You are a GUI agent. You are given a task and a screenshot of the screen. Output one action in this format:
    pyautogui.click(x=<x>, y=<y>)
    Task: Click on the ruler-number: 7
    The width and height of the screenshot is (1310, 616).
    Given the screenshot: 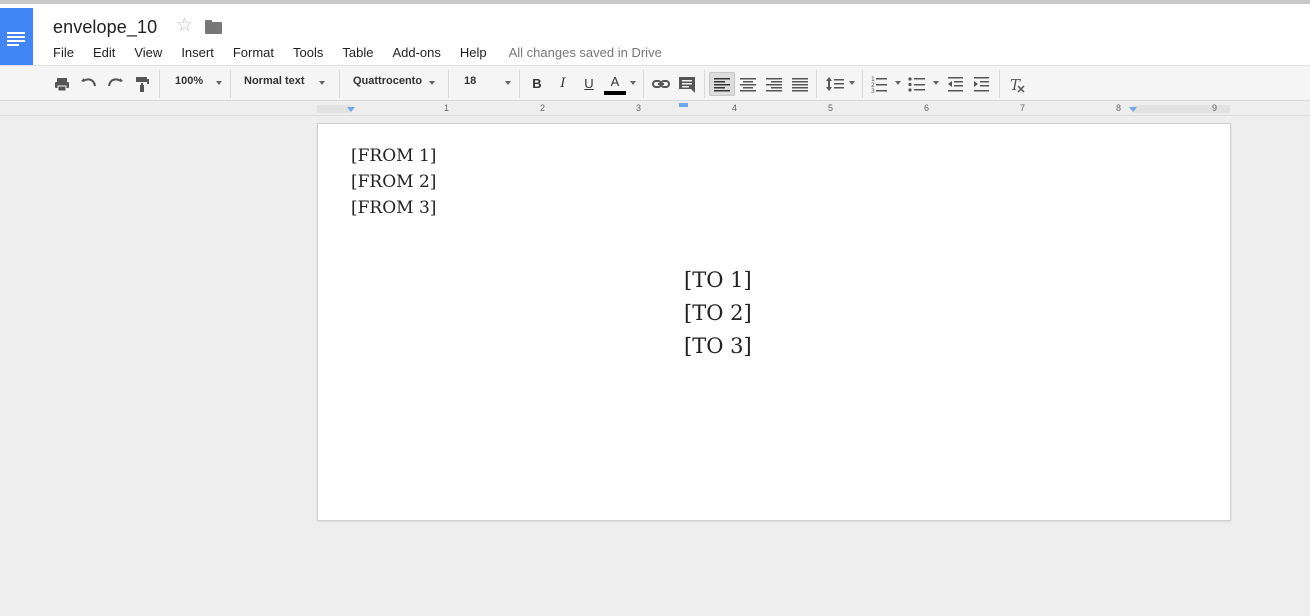 What is the action you would take?
    pyautogui.click(x=1023, y=108)
    